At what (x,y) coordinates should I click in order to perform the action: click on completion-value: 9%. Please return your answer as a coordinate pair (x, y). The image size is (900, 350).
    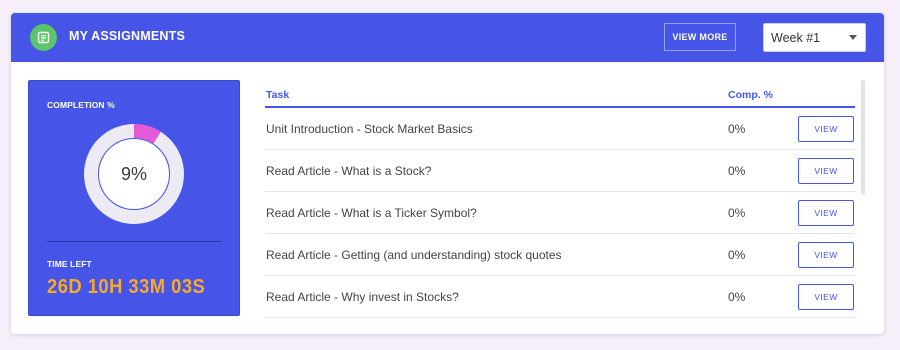
    Looking at the image, I should click on (133, 173).